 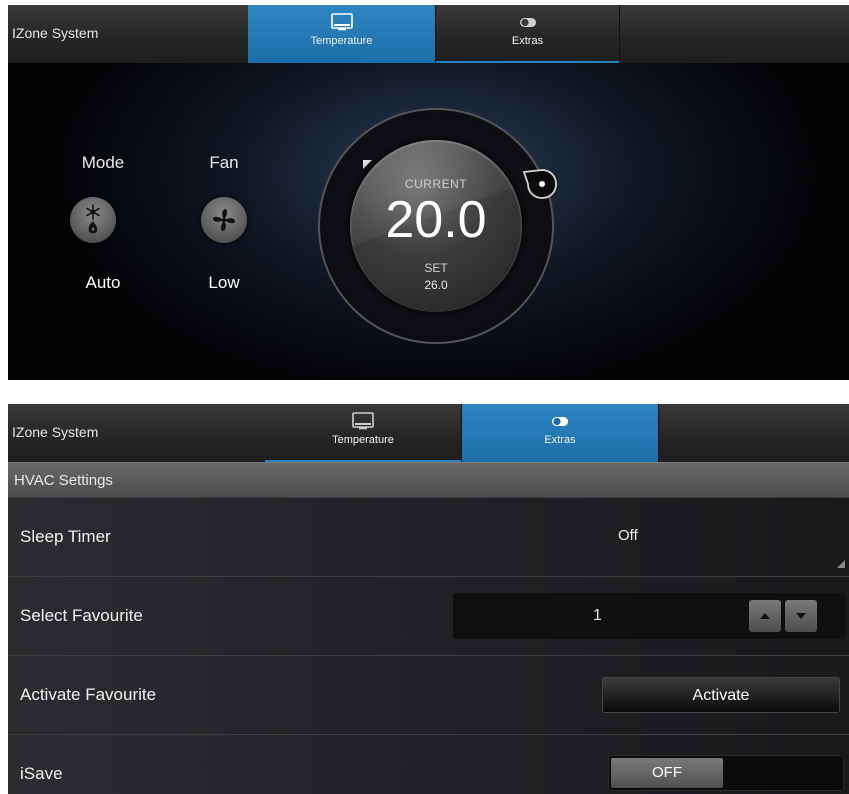 I want to click on thermostat-dial: CURRENT 20.0 SET 26.0, so click(x=437, y=226).